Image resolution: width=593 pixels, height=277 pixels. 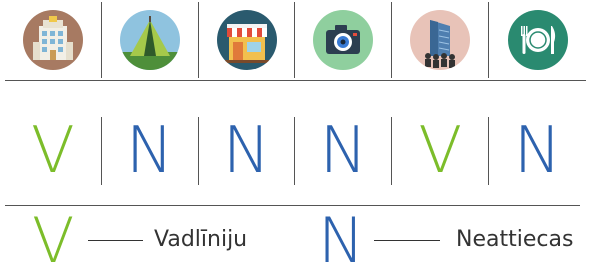 I want to click on shop-storefront-icon, so click(x=246, y=40).